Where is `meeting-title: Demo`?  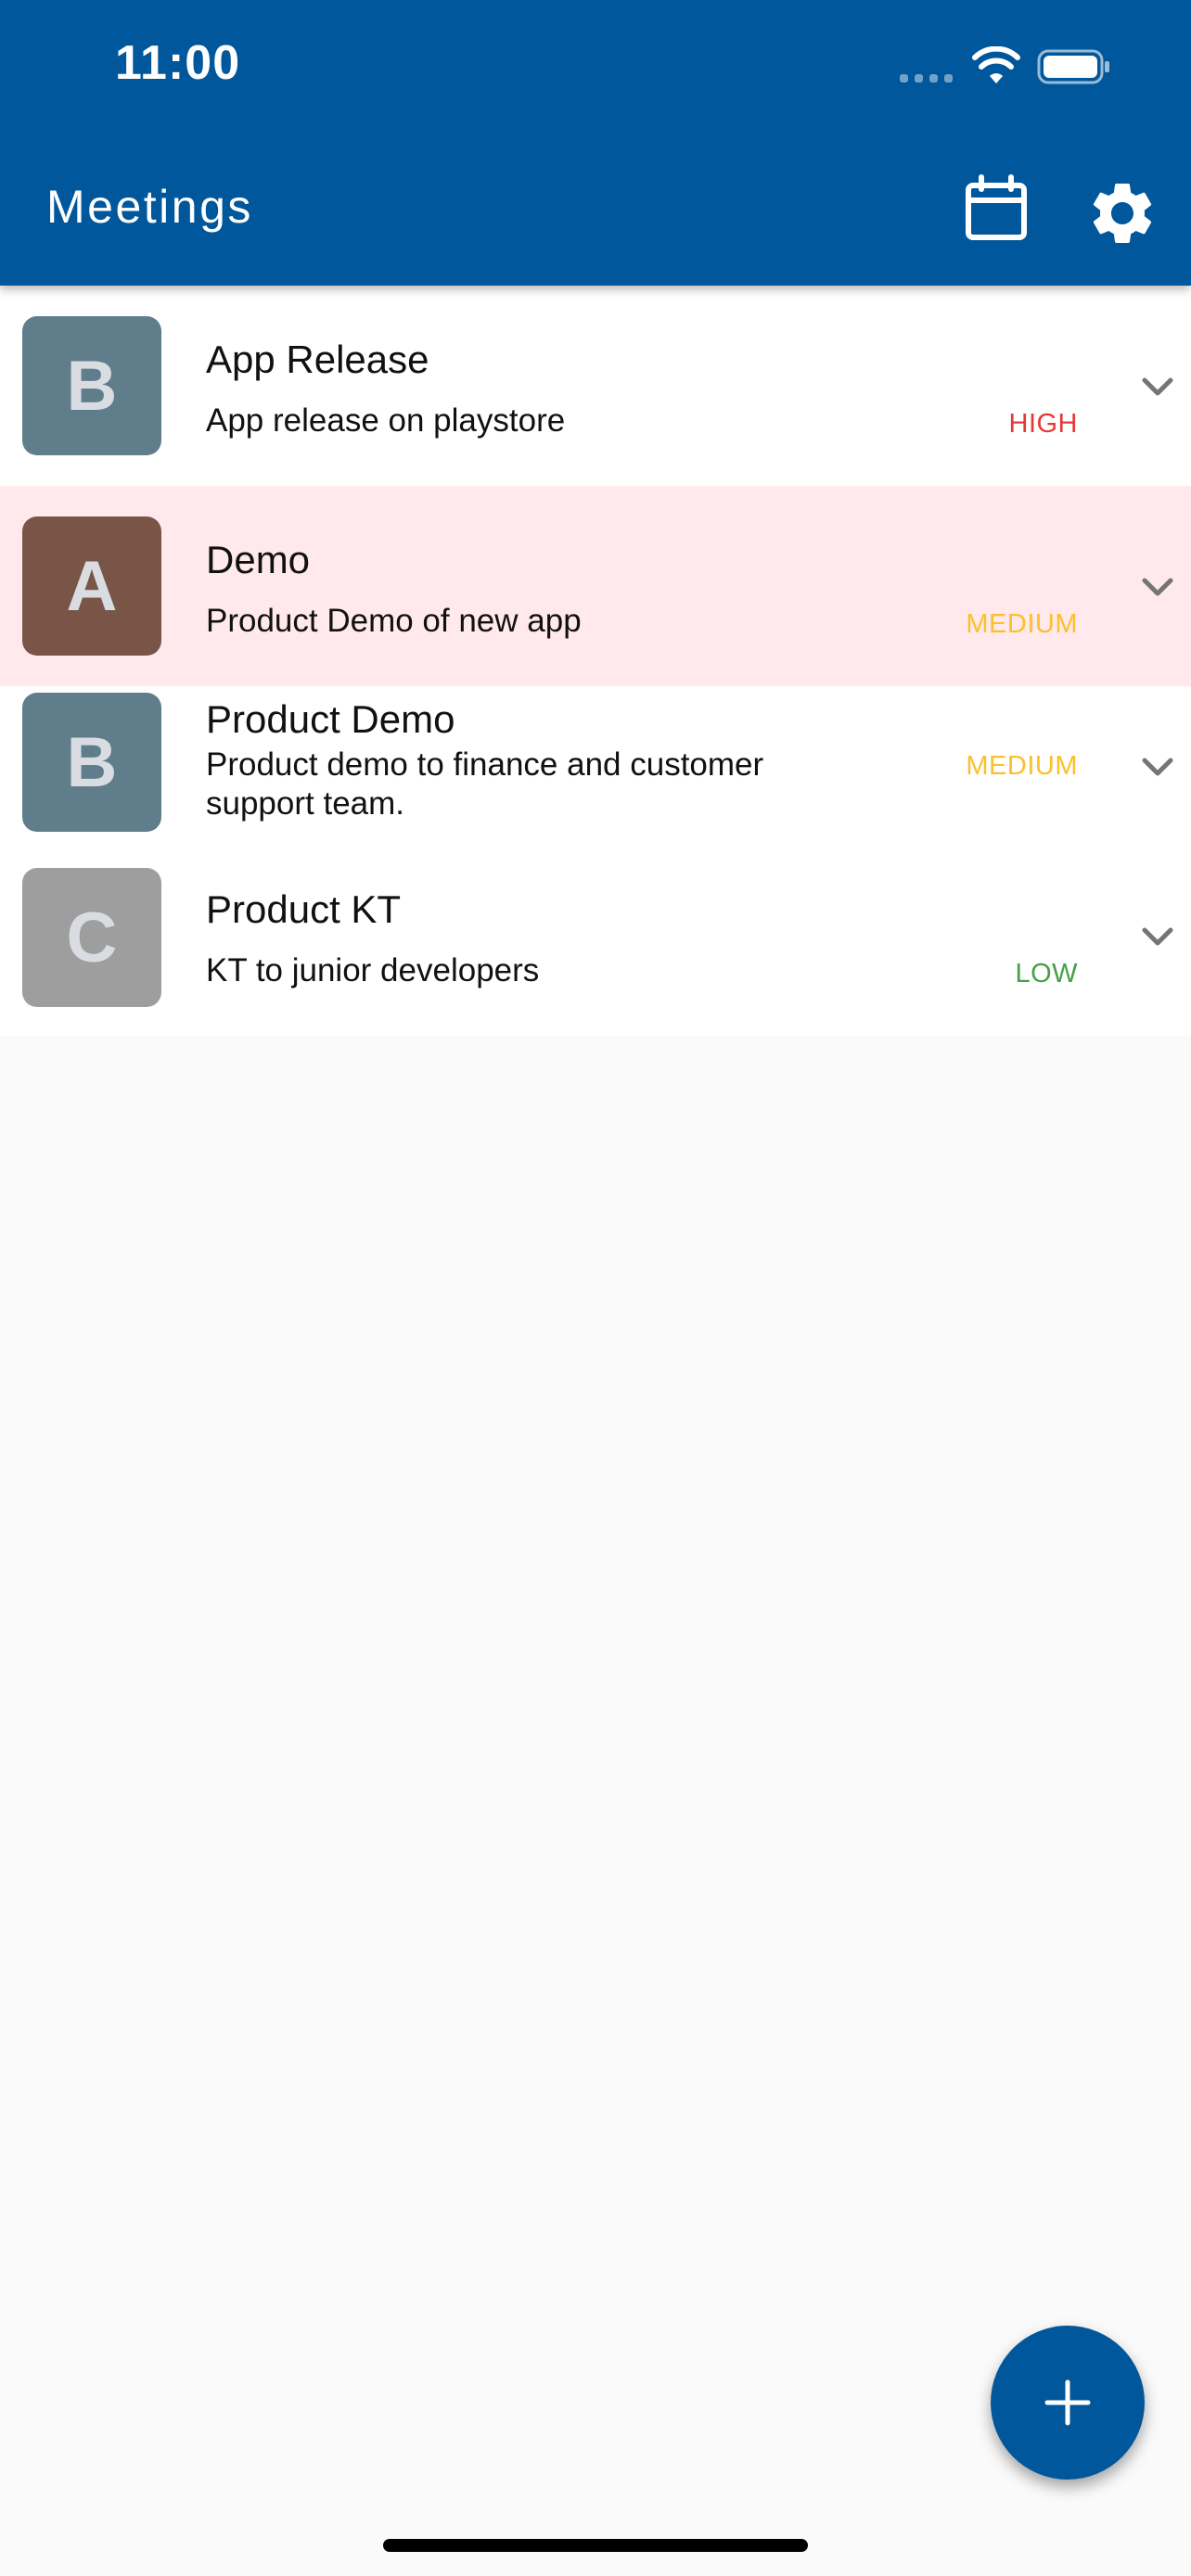
meeting-title: Demo is located at coordinates (258, 559).